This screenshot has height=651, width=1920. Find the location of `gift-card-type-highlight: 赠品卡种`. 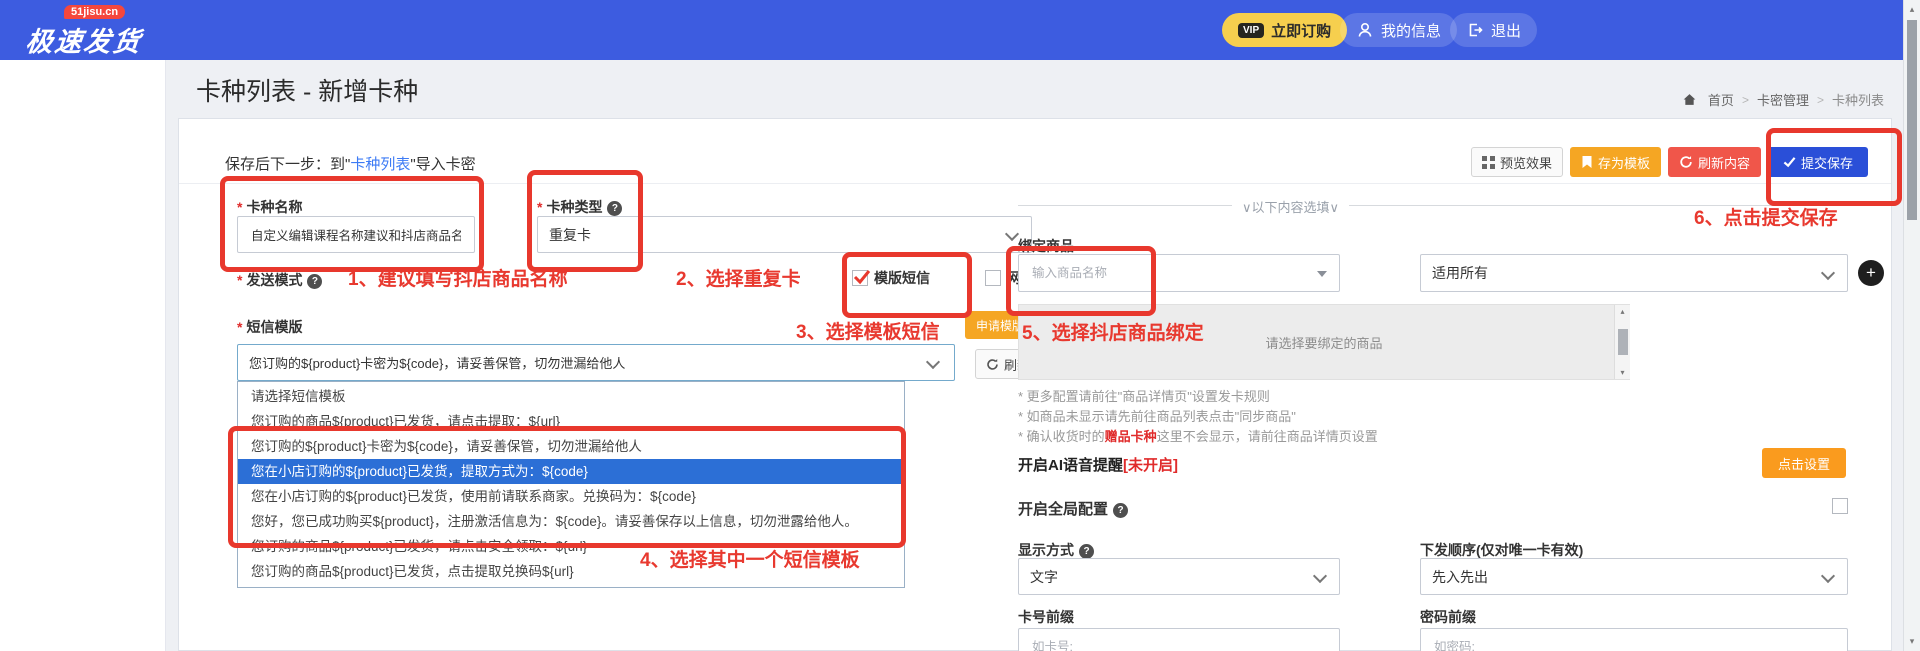

gift-card-type-highlight: 赠品卡种 is located at coordinates (1130, 436).